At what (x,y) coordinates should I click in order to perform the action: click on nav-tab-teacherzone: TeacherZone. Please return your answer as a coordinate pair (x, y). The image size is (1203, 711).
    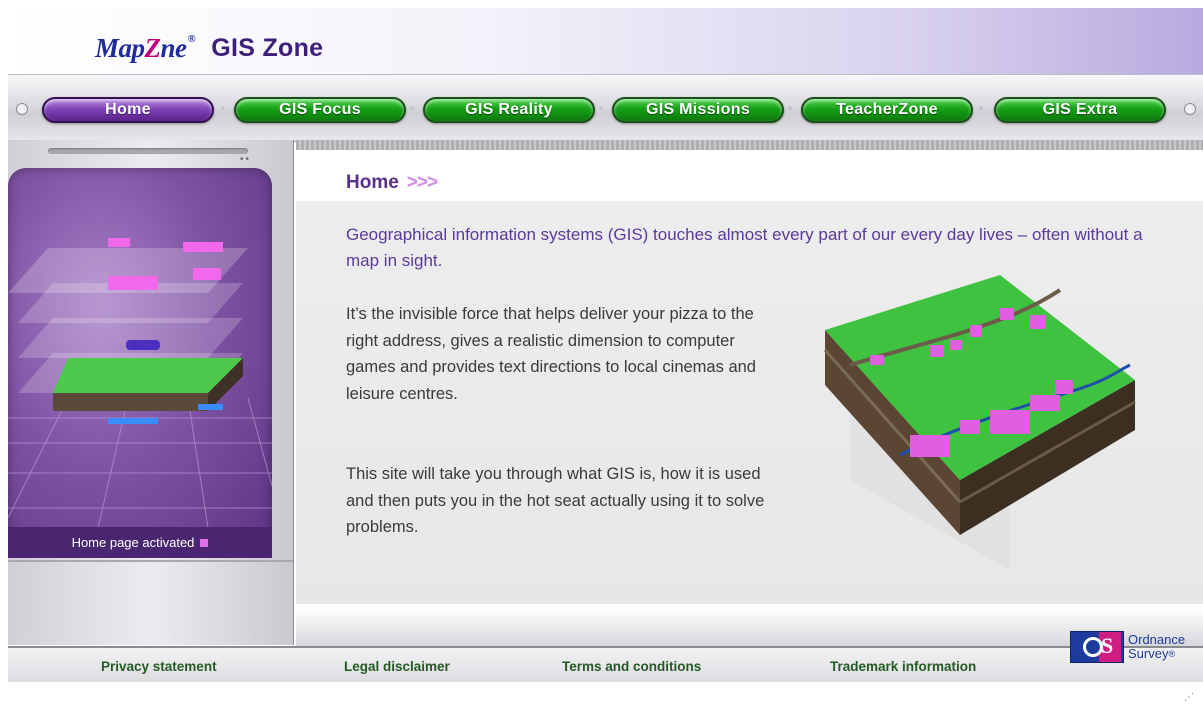
    Looking at the image, I should click on (887, 110).